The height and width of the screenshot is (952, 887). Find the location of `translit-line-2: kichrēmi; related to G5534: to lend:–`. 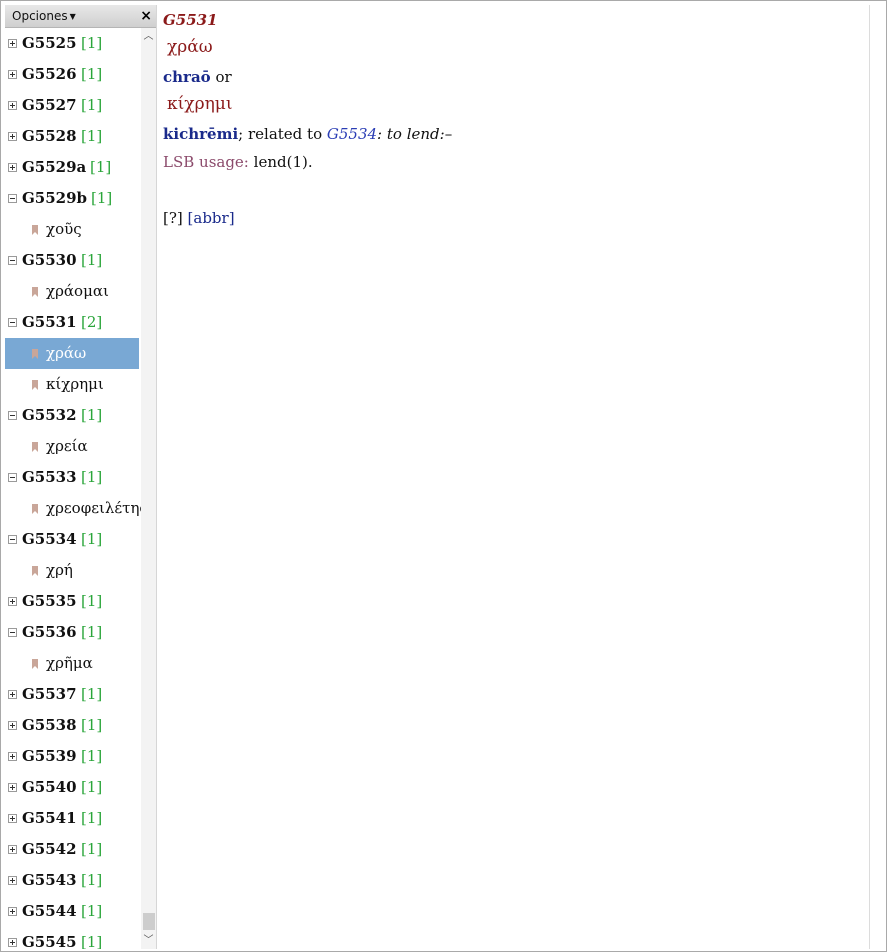

translit-line-2: kichrēmi; related to G5534: to lend:– is located at coordinates (307, 134).